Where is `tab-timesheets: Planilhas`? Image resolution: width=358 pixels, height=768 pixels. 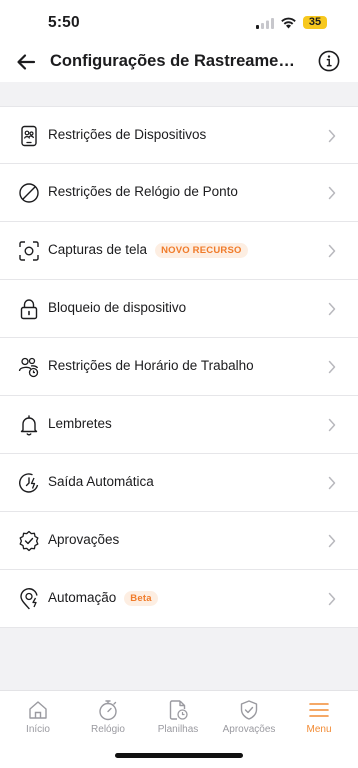
tab-timesheets: Planilhas is located at coordinates (178, 721).